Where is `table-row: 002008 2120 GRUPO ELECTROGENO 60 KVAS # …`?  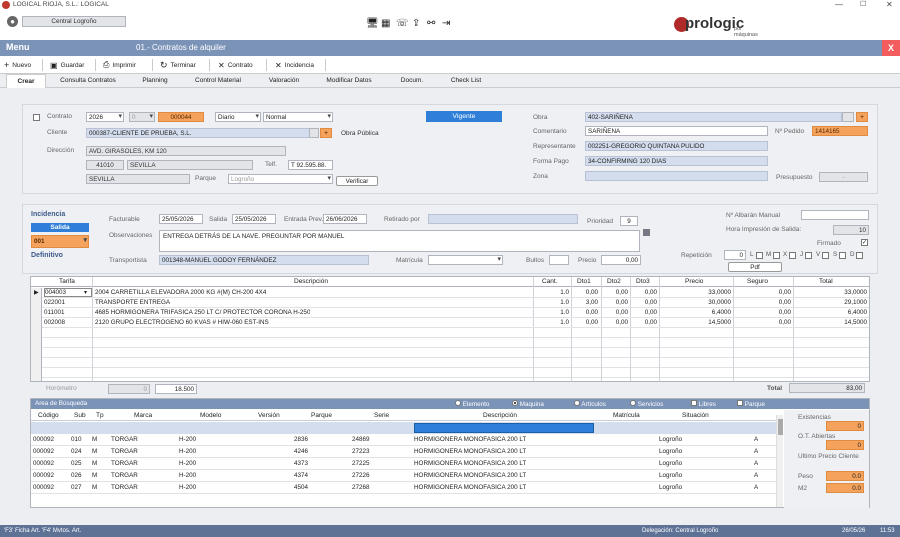
table-row: 002008 2120 GRUPO ELECTROGENO 60 KVAS # … is located at coordinates (455, 323).